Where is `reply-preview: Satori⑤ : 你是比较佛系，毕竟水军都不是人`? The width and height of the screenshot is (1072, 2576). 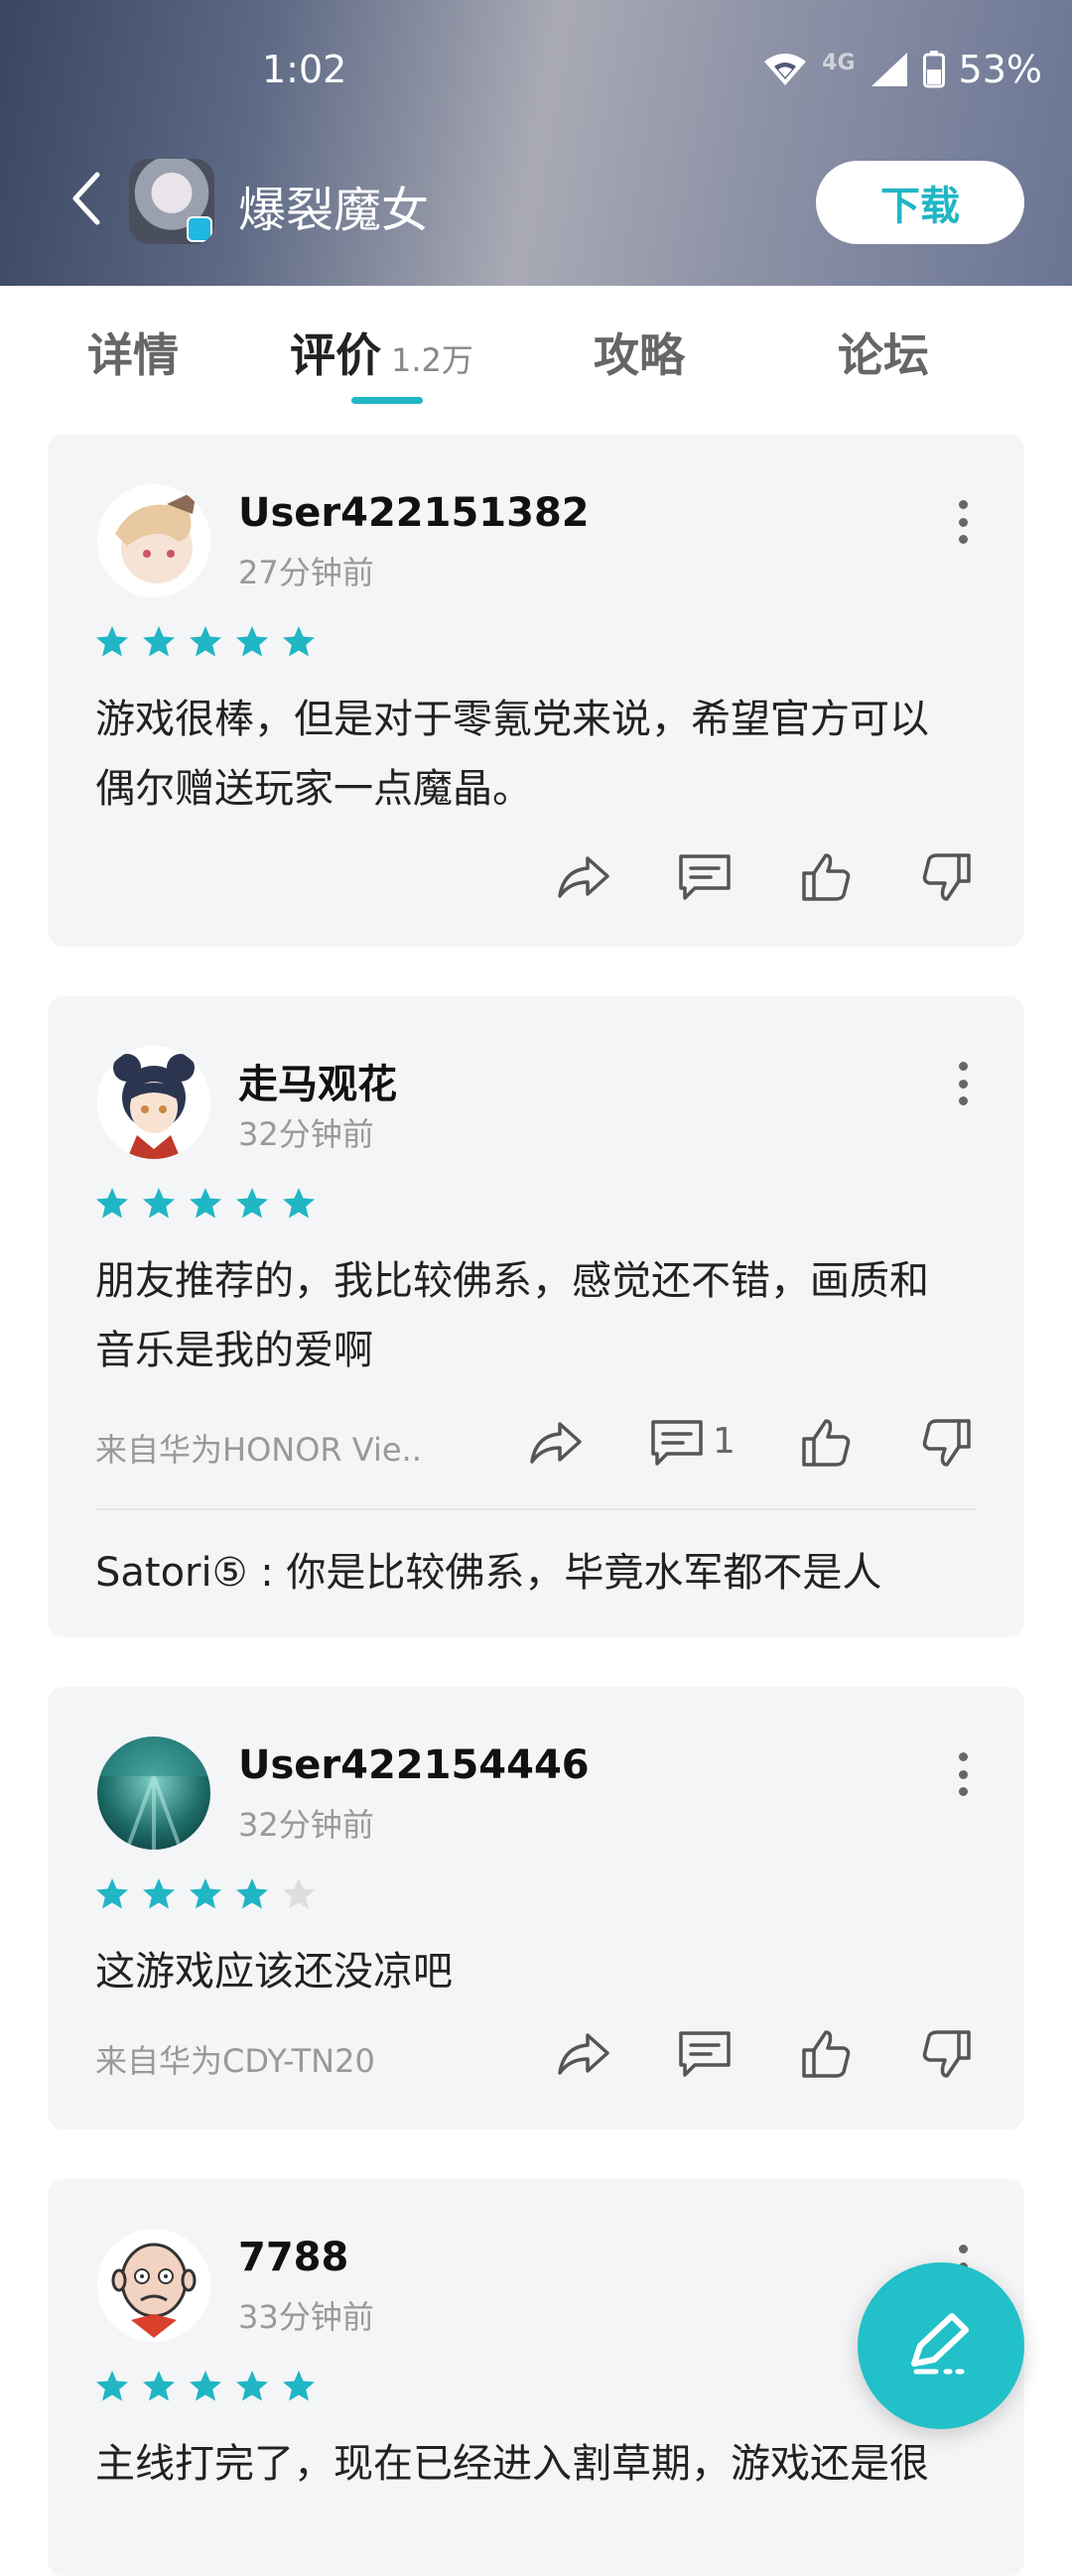 reply-preview: Satori⑤ : 你是比较佛系，毕竟水军都不是人 is located at coordinates (488, 1569).